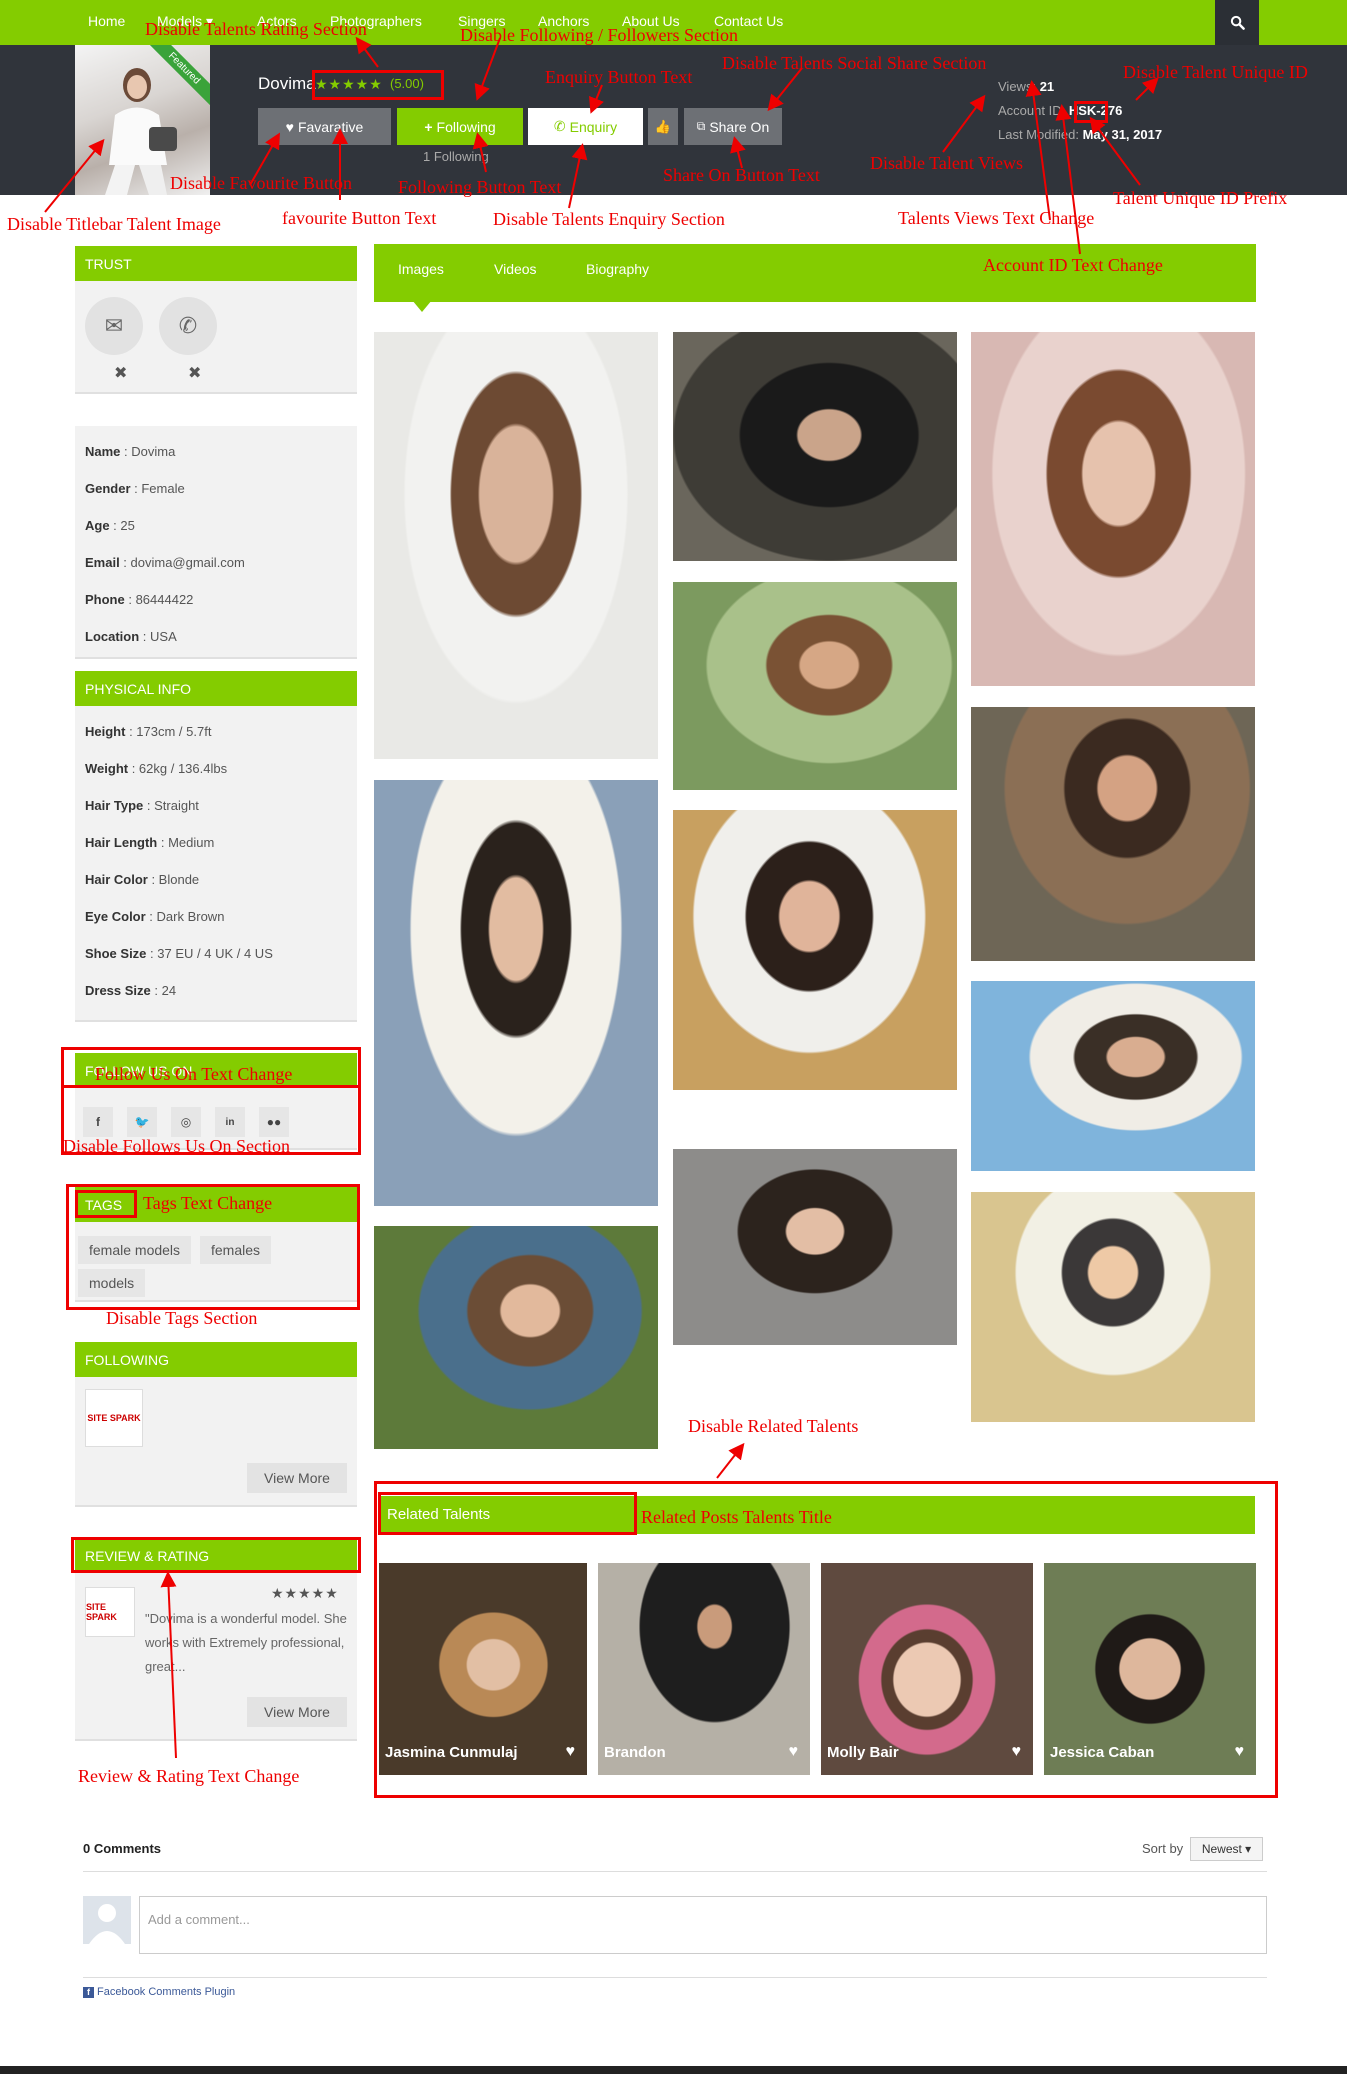  I want to click on sort-by-select: Newest ▾, so click(1226, 1849).